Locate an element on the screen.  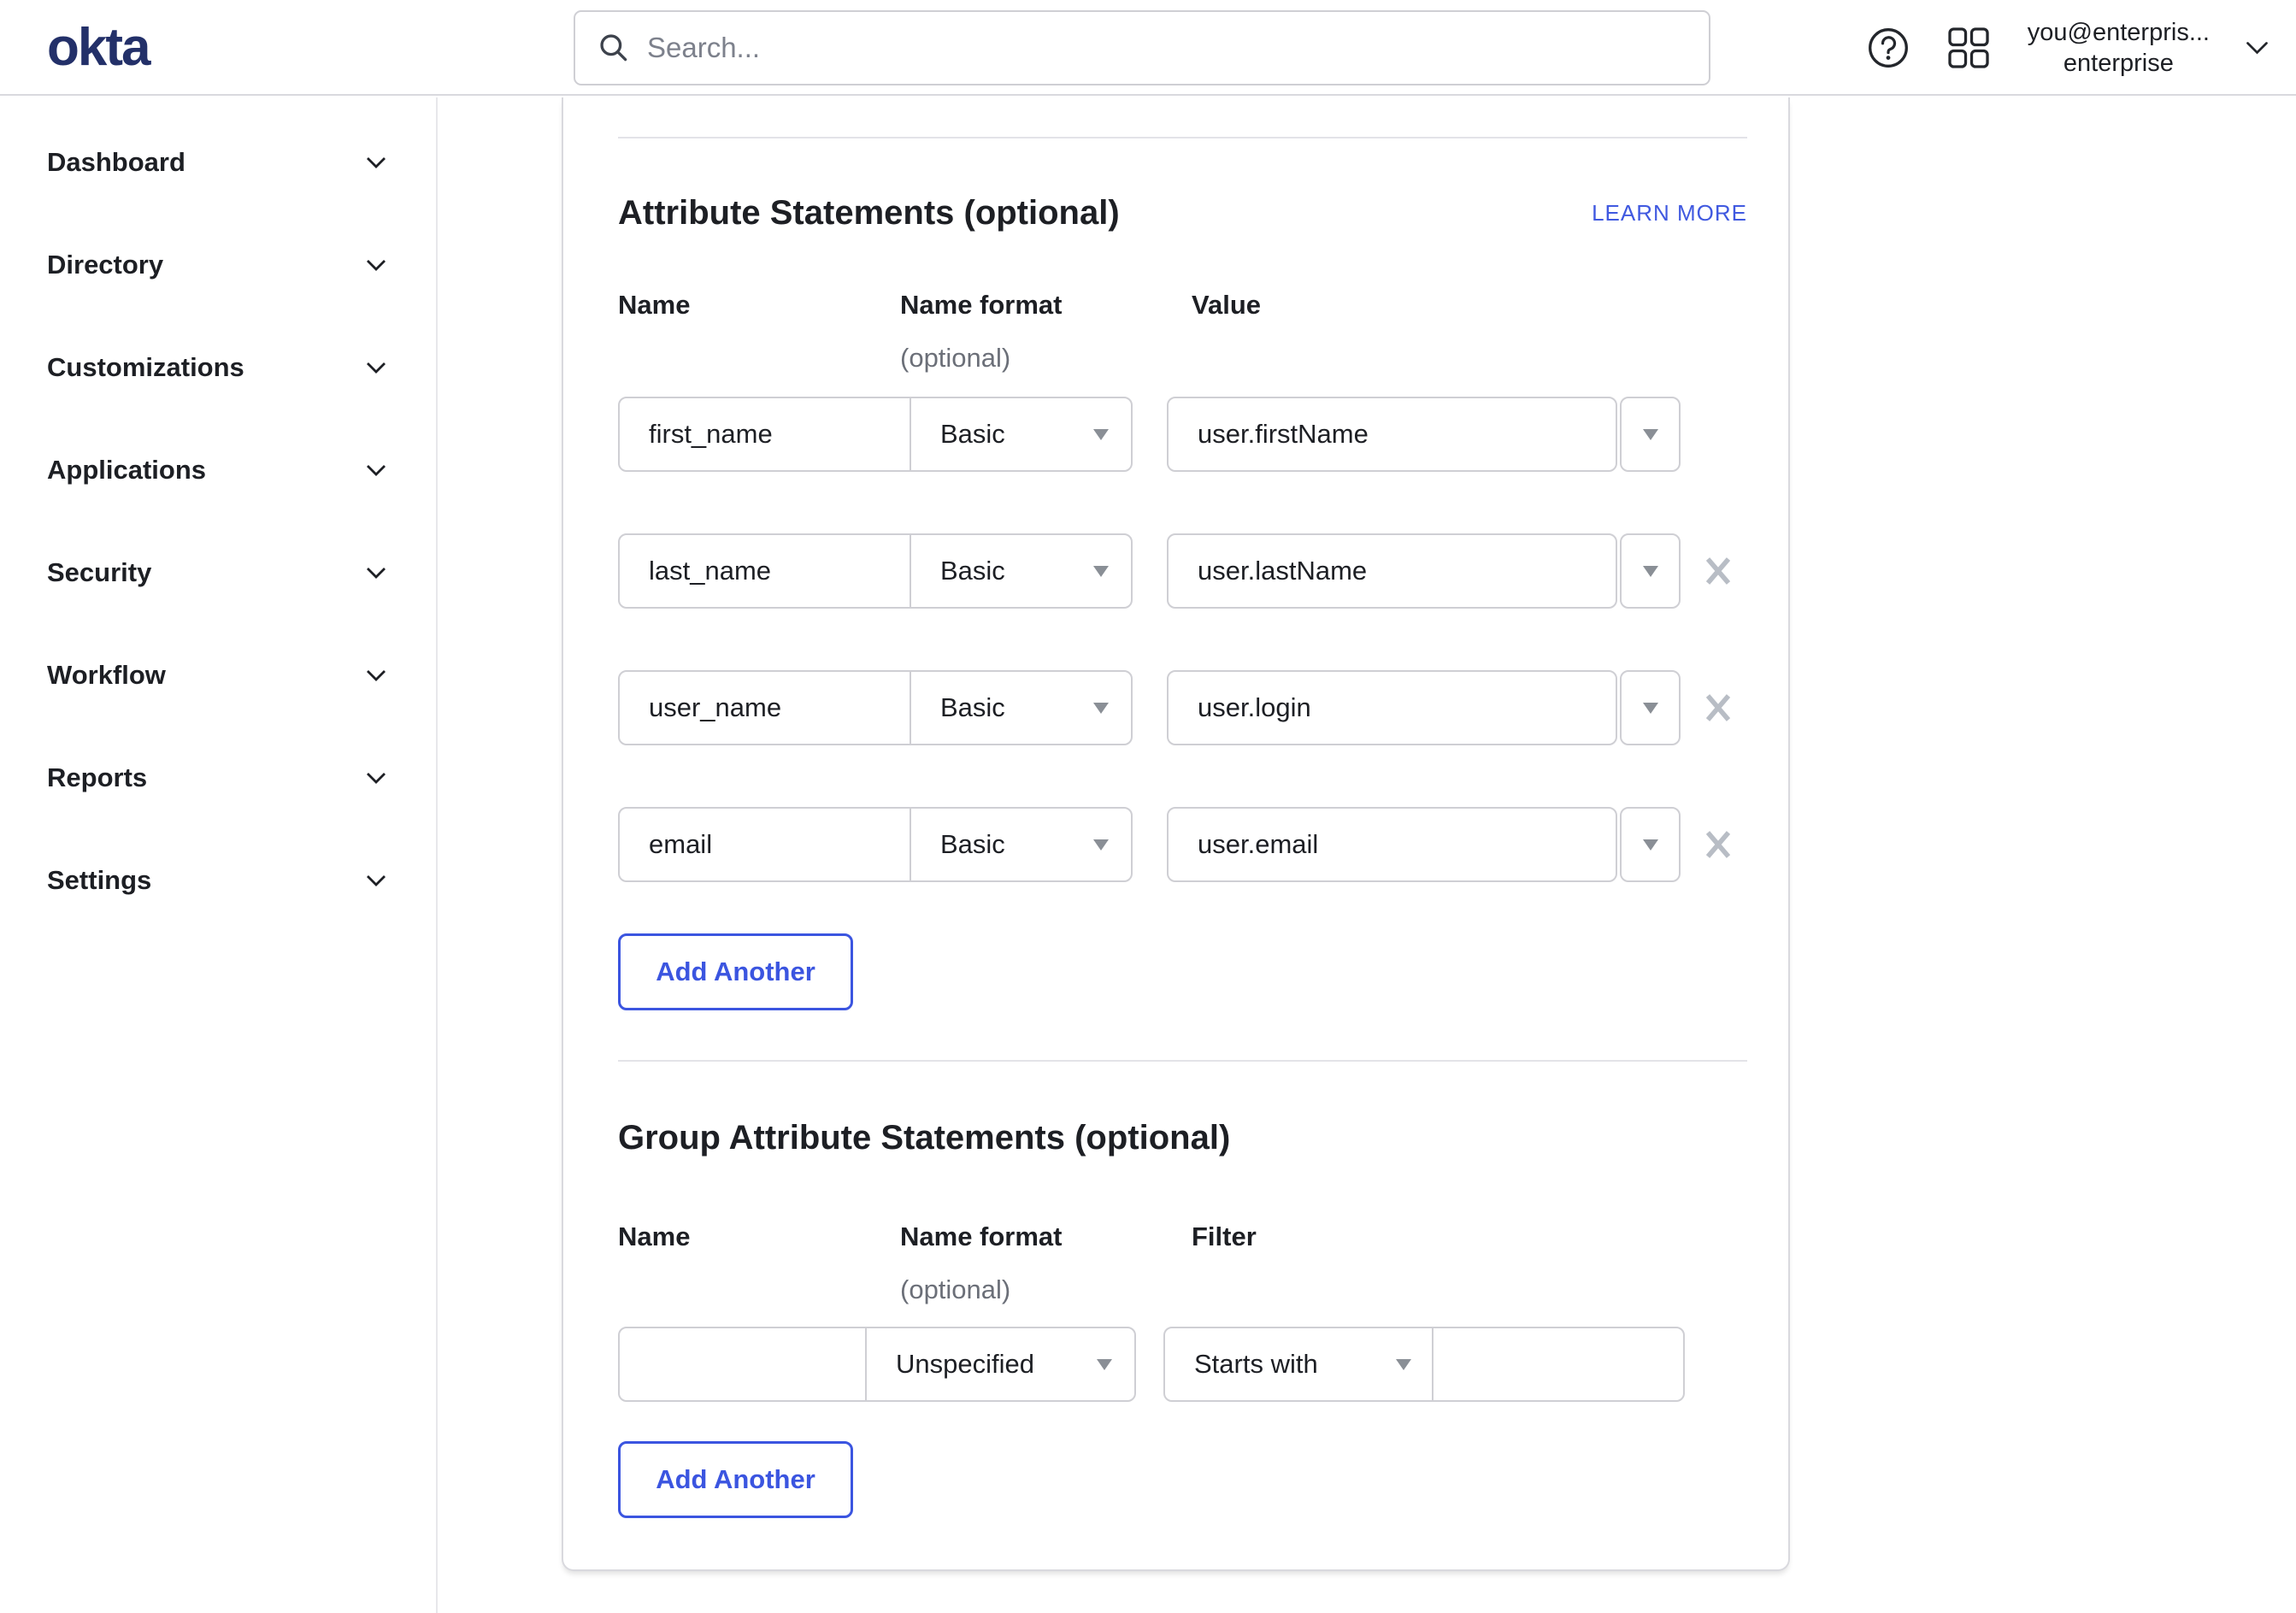
sidebar-item-settings: Settings is located at coordinates (218, 880).